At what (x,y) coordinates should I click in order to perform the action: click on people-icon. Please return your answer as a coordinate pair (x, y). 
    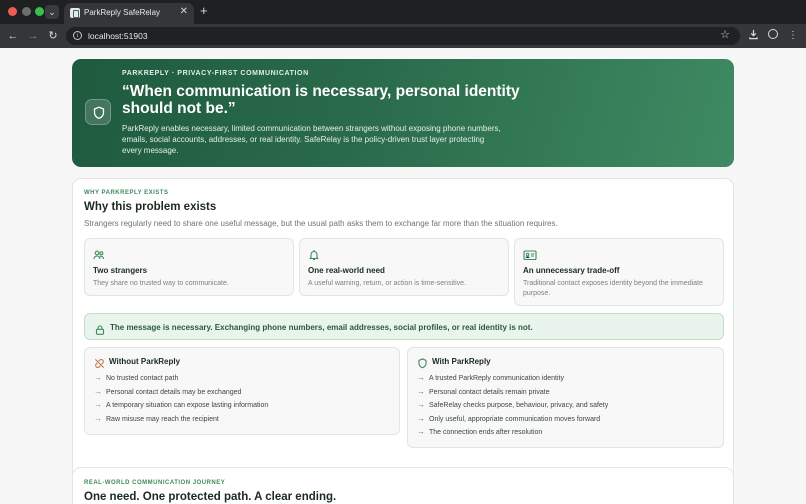
    Looking at the image, I should click on (99, 254).